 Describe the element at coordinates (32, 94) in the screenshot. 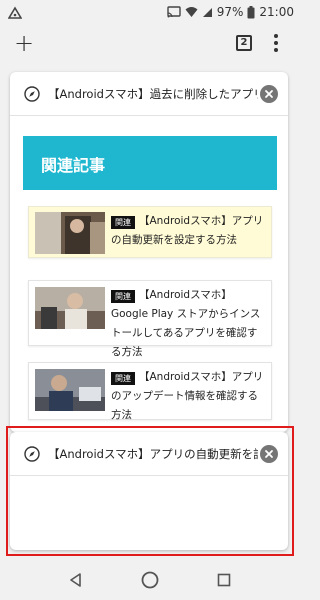

I see `compass-icon` at that location.